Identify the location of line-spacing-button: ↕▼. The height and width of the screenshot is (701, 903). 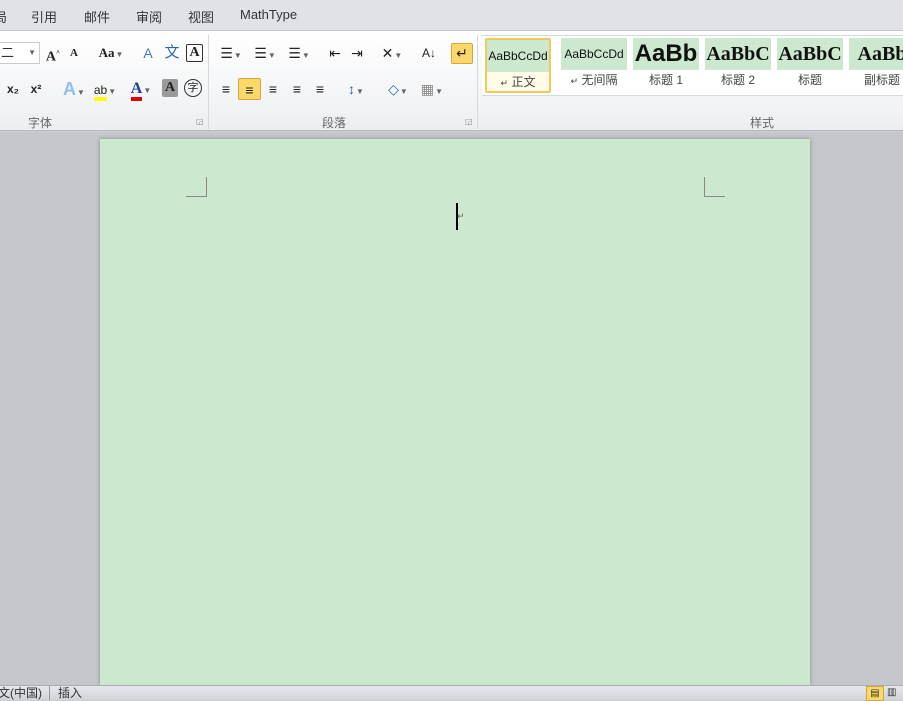
(356, 89).